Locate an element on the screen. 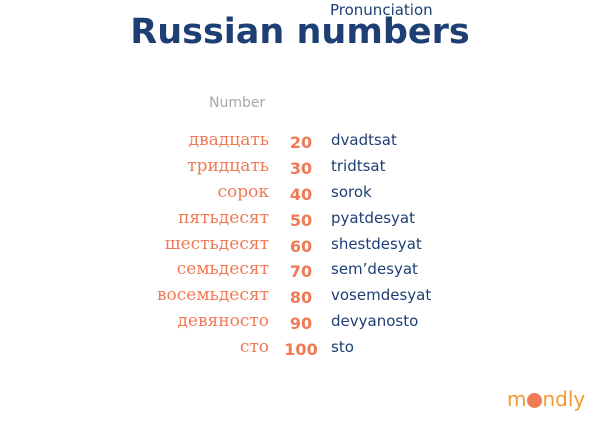 The image size is (600, 424). pronunciation-text: vosemdesyat is located at coordinates (381, 295).